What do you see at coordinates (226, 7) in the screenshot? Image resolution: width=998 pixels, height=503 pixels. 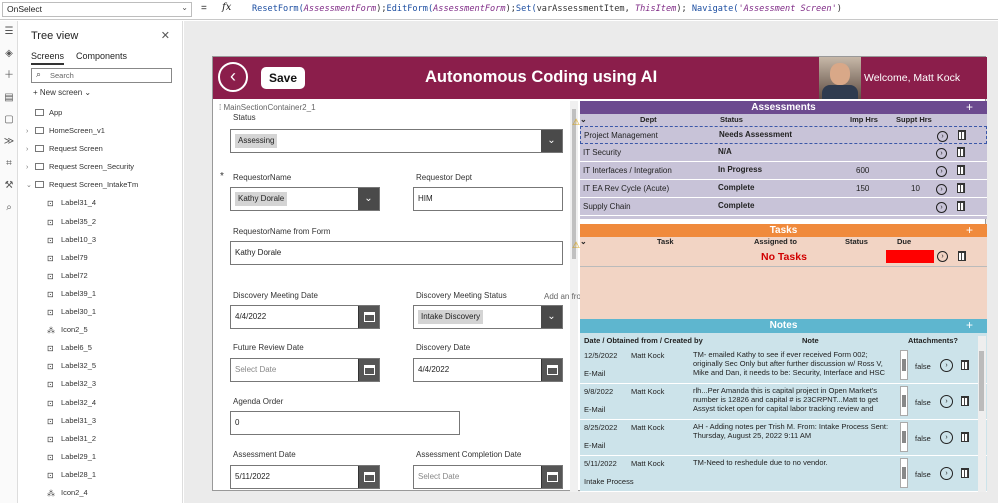 I see `fx-icon: fx` at bounding box center [226, 7].